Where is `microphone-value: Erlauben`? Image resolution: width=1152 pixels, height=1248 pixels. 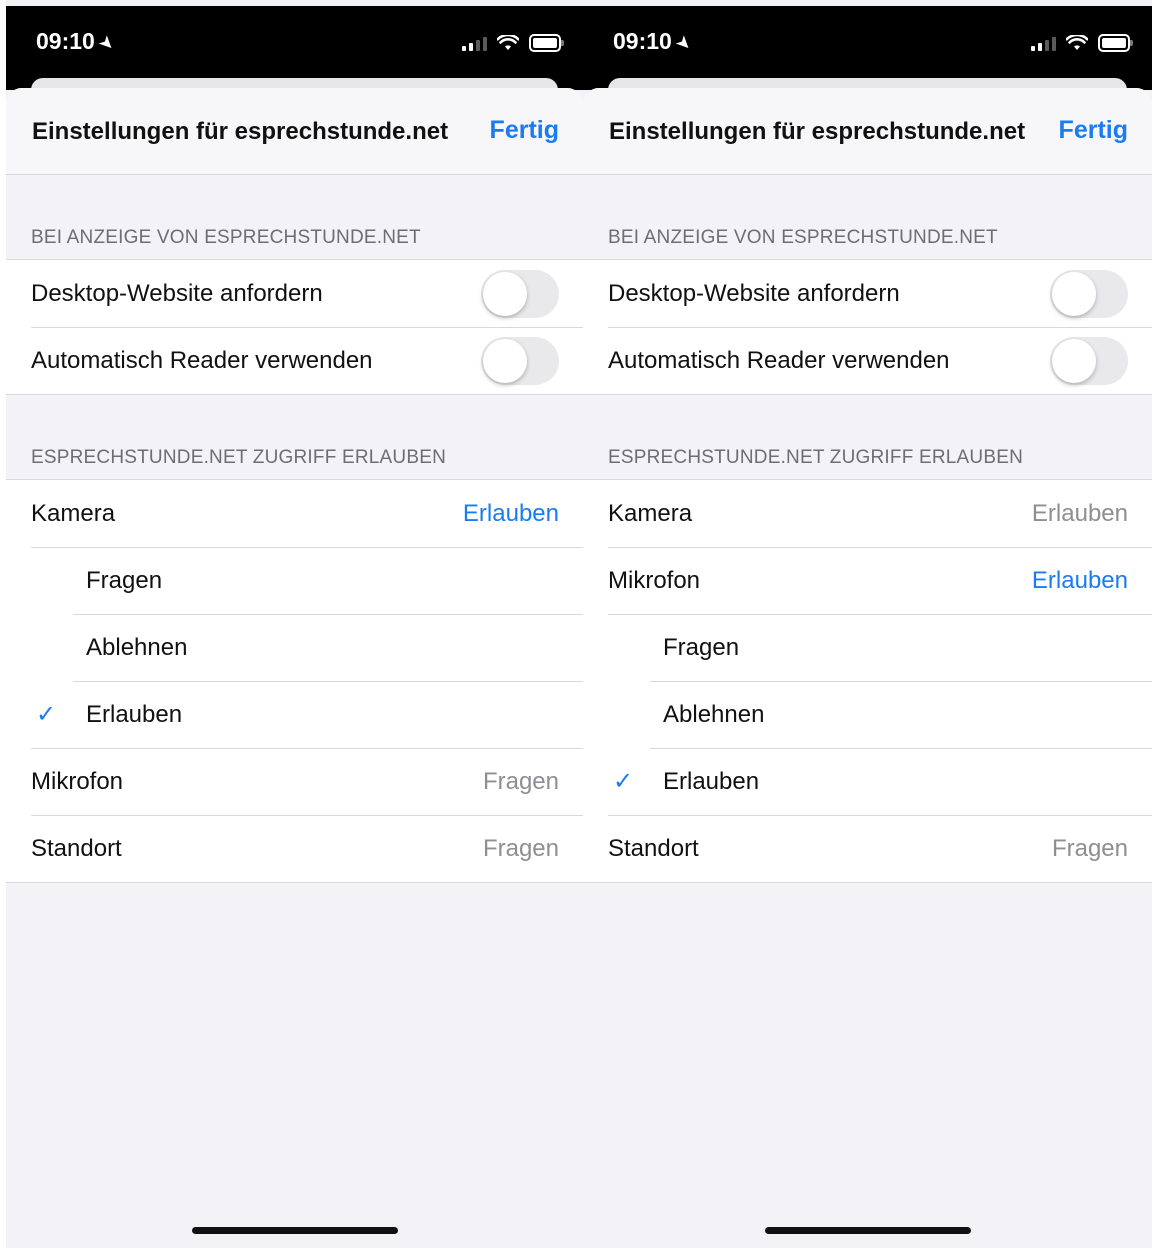 microphone-value: Erlauben is located at coordinates (1079, 580).